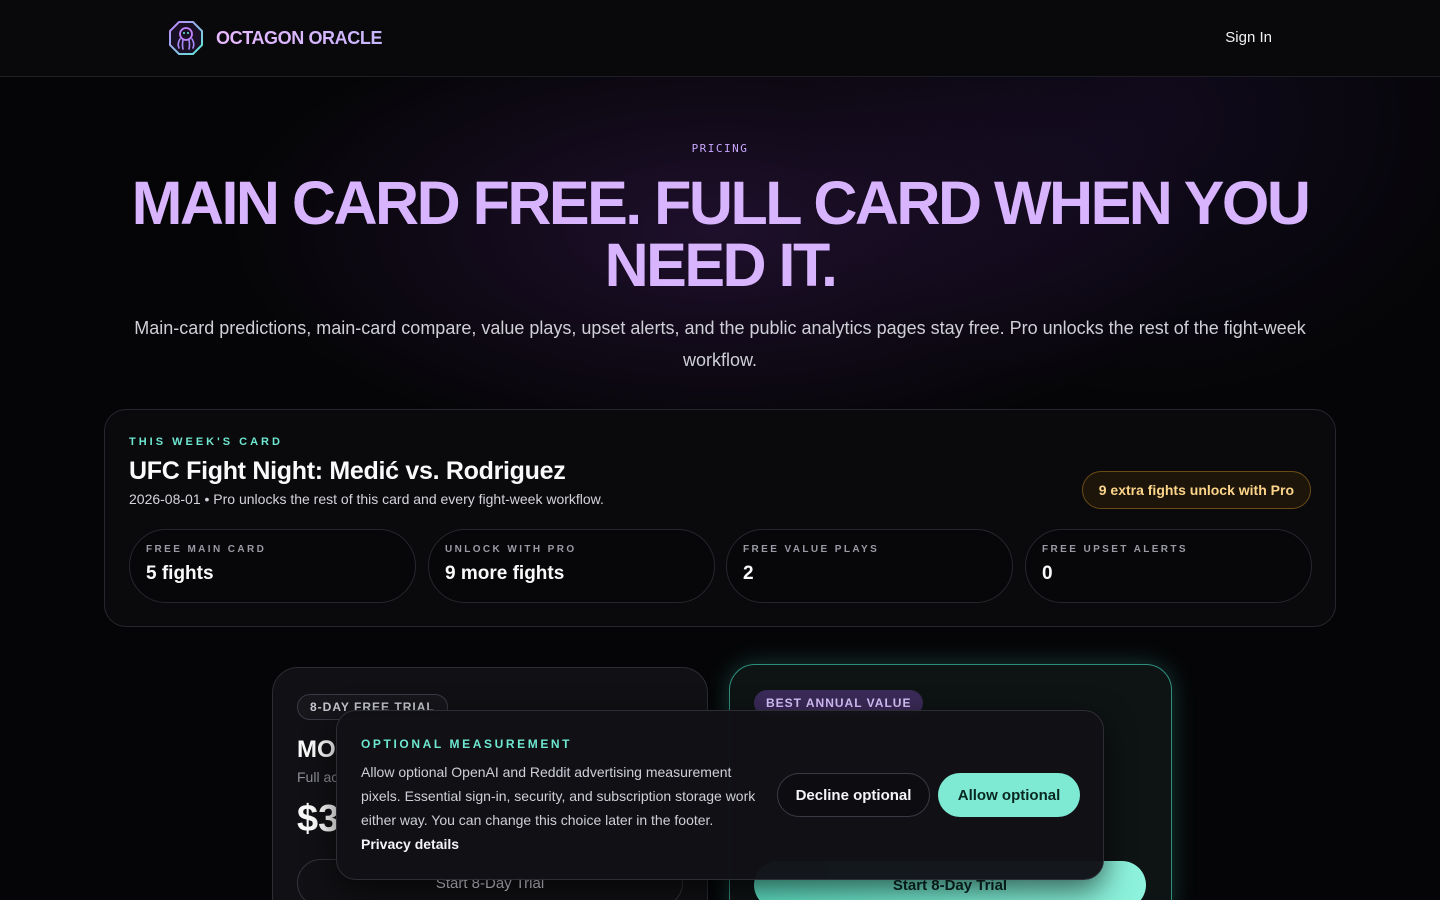  What do you see at coordinates (853, 795) in the screenshot?
I see `decline-optional-button: Decline optional` at bounding box center [853, 795].